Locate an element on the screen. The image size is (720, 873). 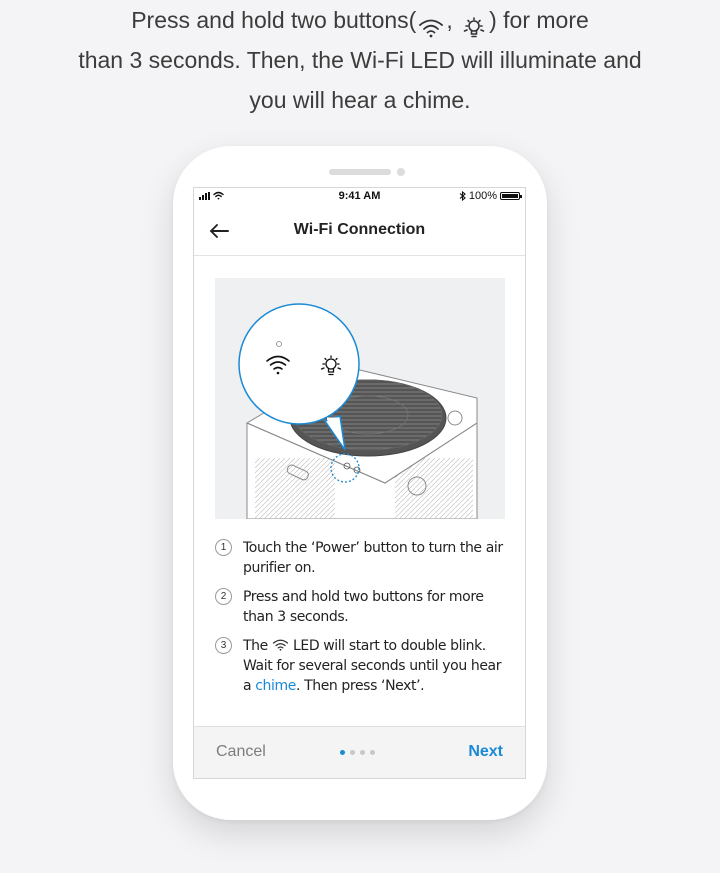
instruction-line-1: Press and hold two buttons(, ) for more is located at coordinates (360, 20).